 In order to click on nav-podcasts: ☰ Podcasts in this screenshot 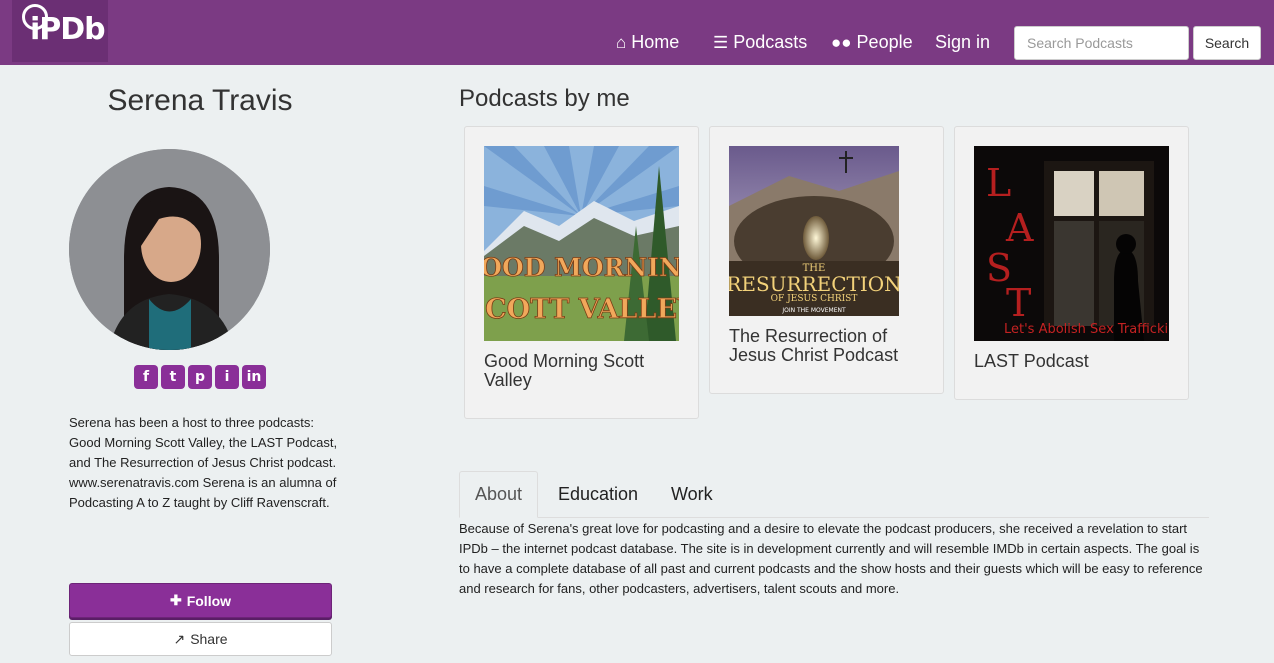, I will do `click(760, 42)`.